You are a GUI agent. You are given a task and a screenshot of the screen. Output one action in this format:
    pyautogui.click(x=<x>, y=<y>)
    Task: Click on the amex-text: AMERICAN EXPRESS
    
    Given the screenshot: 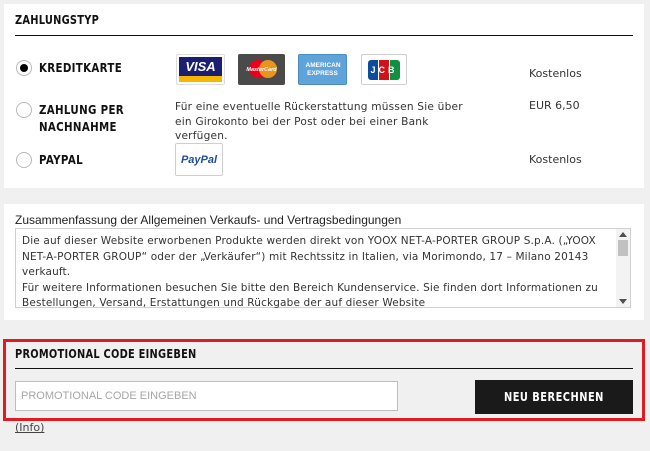 What is the action you would take?
    pyautogui.click(x=323, y=69)
    